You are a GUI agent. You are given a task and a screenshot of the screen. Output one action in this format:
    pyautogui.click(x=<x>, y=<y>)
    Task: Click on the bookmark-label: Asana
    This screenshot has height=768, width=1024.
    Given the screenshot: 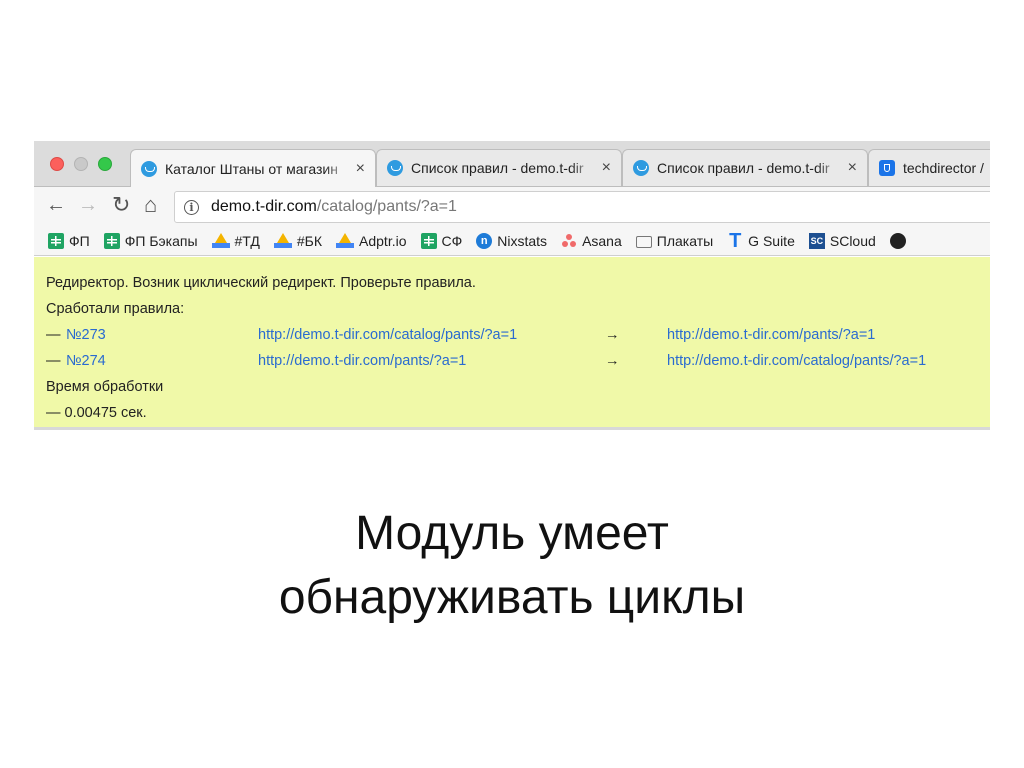 What is the action you would take?
    pyautogui.click(x=602, y=240)
    